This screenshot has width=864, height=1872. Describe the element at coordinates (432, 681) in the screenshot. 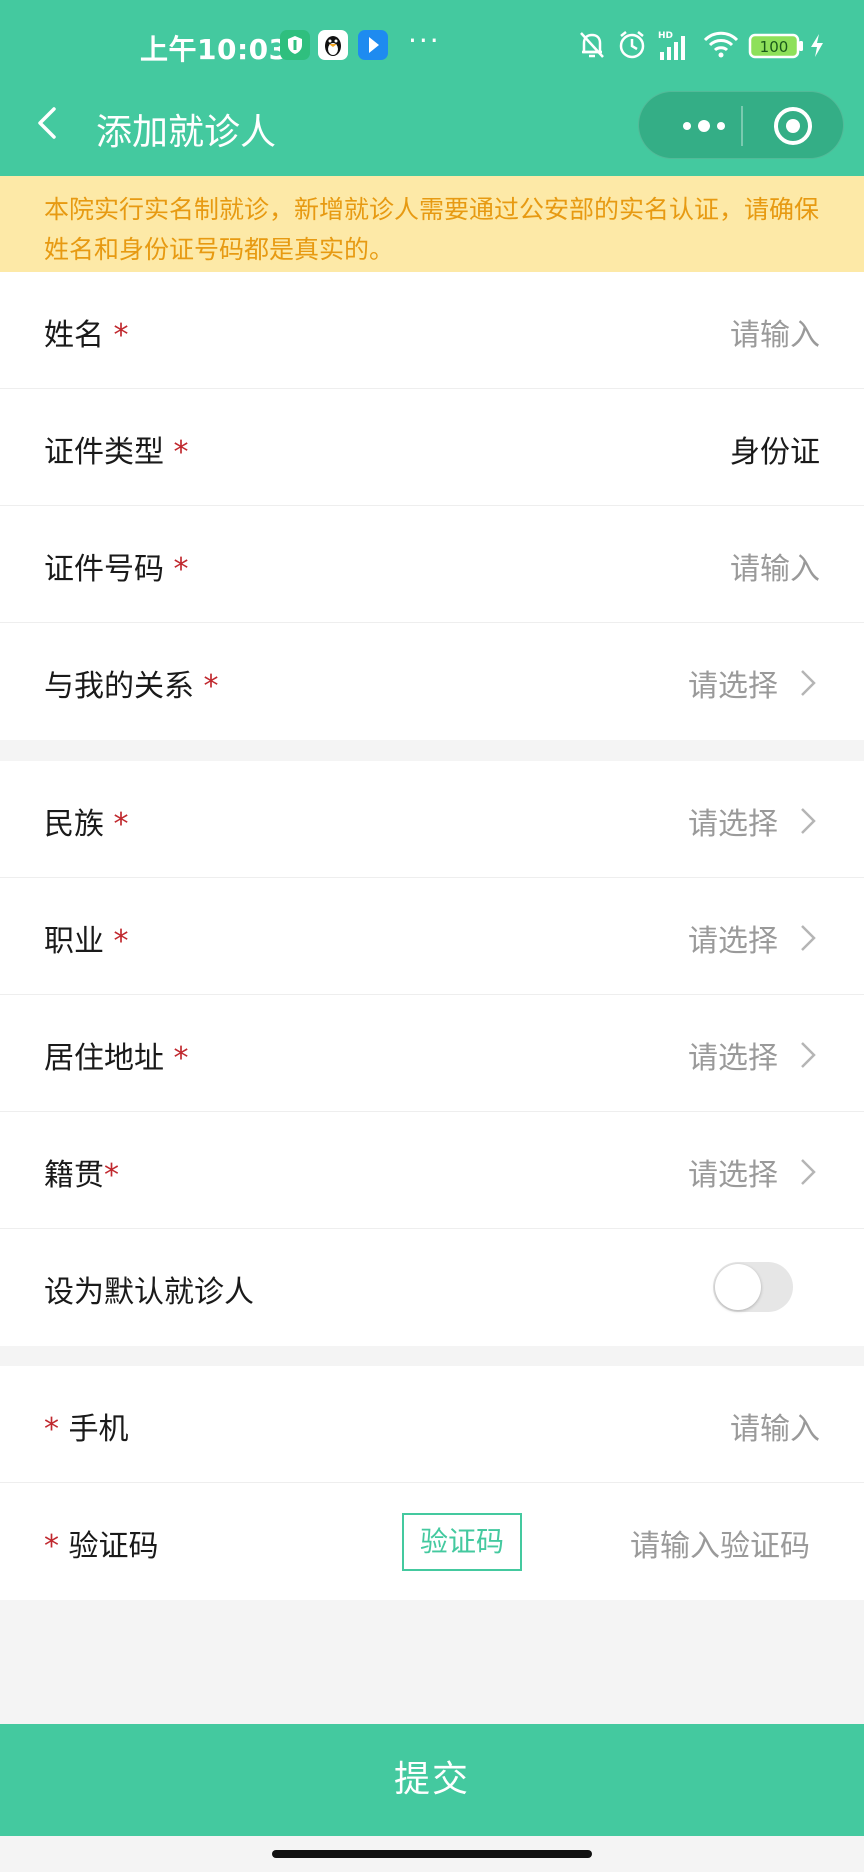

I see `relationship-row: 与我的关系 * 请选择` at that location.